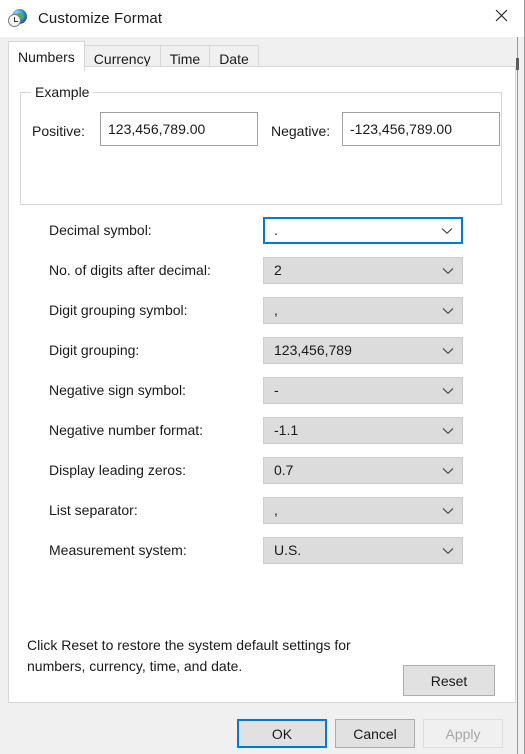  What do you see at coordinates (517, 64) in the screenshot?
I see `scrollbar-thumb-fragment` at bounding box center [517, 64].